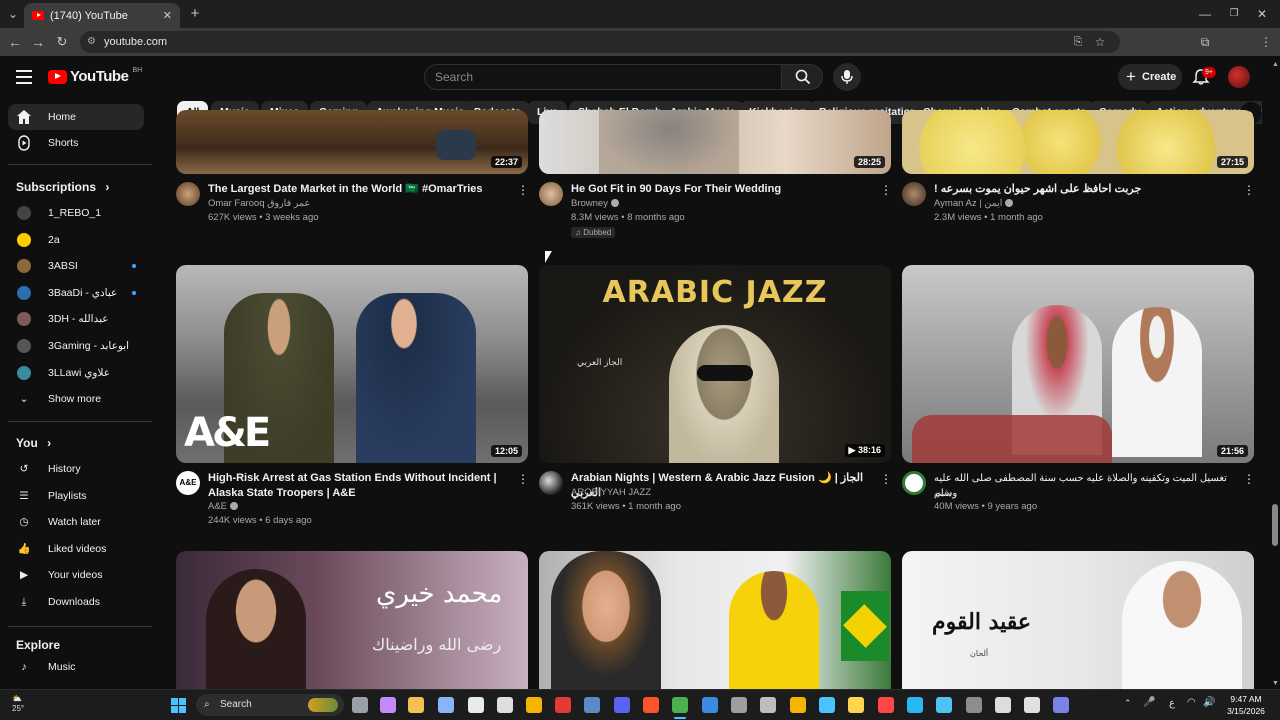  What do you see at coordinates (76, 496) in the screenshot?
I see `sidebar-item-playlists: ☰ Playlists` at bounding box center [76, 496].